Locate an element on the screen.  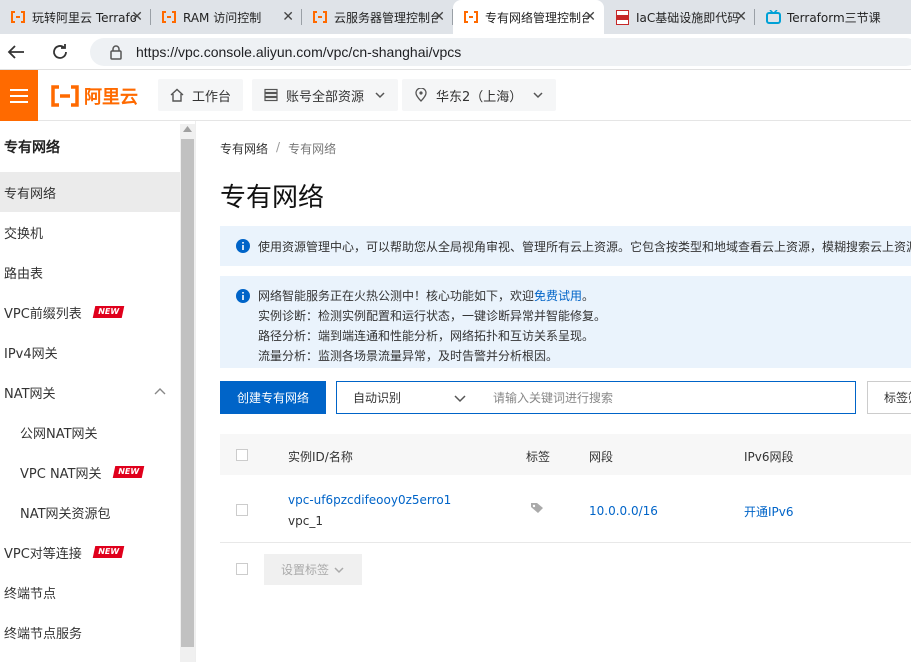
set-tag-label: 设置标签 is located at coordinates (304, 570).